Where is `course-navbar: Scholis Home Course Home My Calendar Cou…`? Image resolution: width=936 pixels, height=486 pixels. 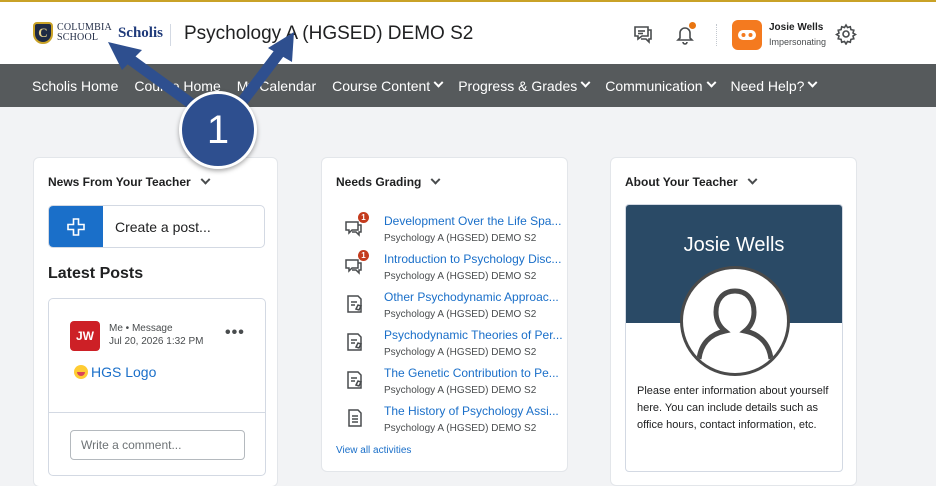 course-navbar: Scholis Home Course Home My Calendar Cou… is located at coordinates (468, 85).